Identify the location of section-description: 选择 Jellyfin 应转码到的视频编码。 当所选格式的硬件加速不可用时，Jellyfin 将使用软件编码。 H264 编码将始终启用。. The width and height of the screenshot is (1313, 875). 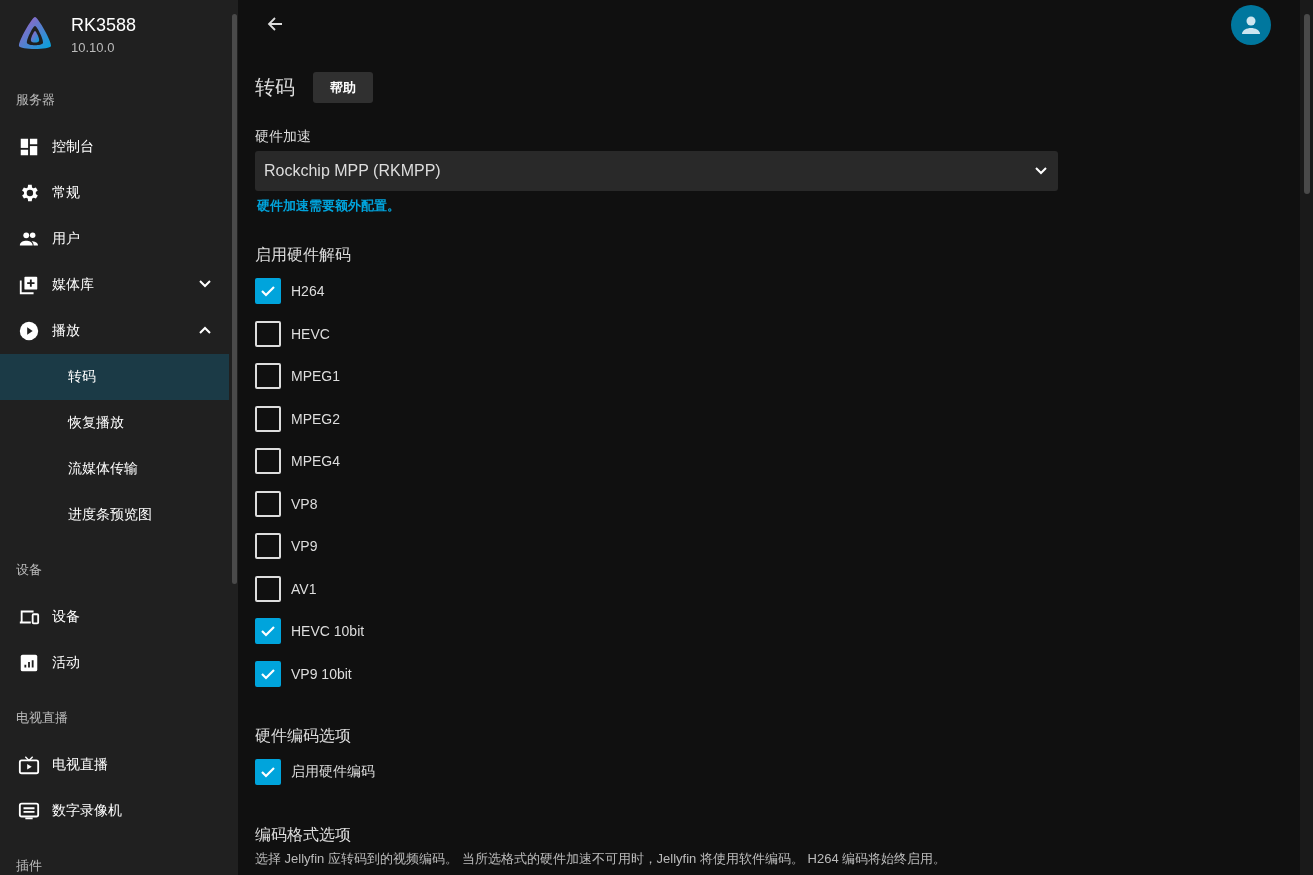
(601, 858).